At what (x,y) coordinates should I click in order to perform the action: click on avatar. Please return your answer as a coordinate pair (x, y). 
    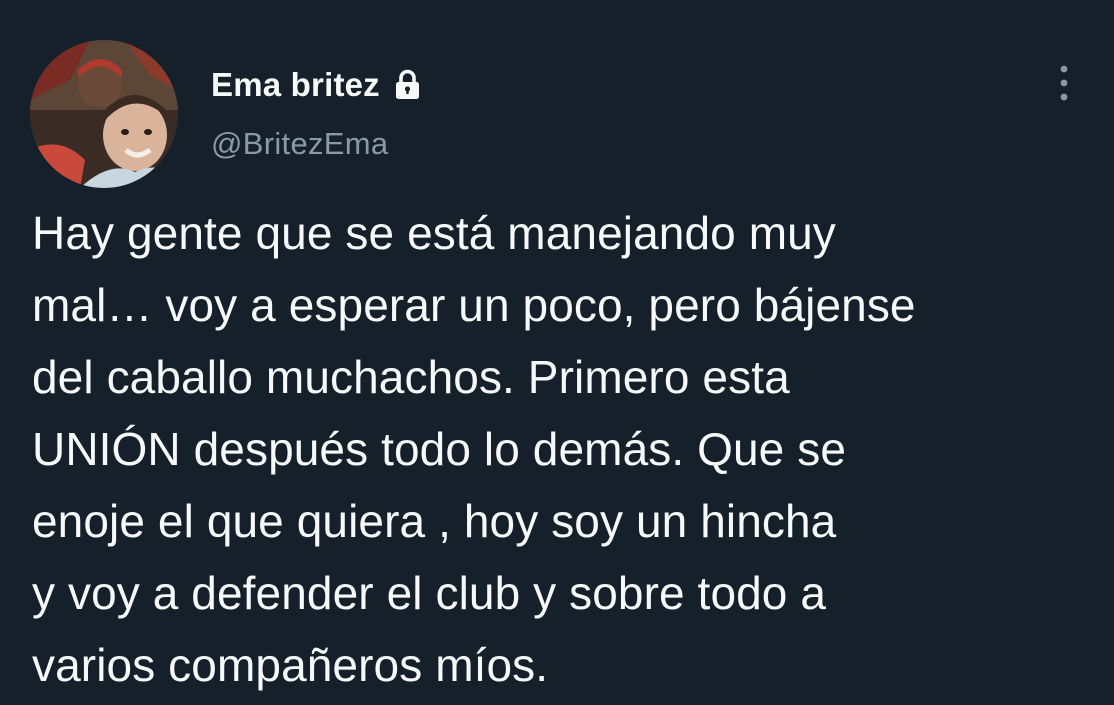
    Looking at the image, I should click on (104, 114).